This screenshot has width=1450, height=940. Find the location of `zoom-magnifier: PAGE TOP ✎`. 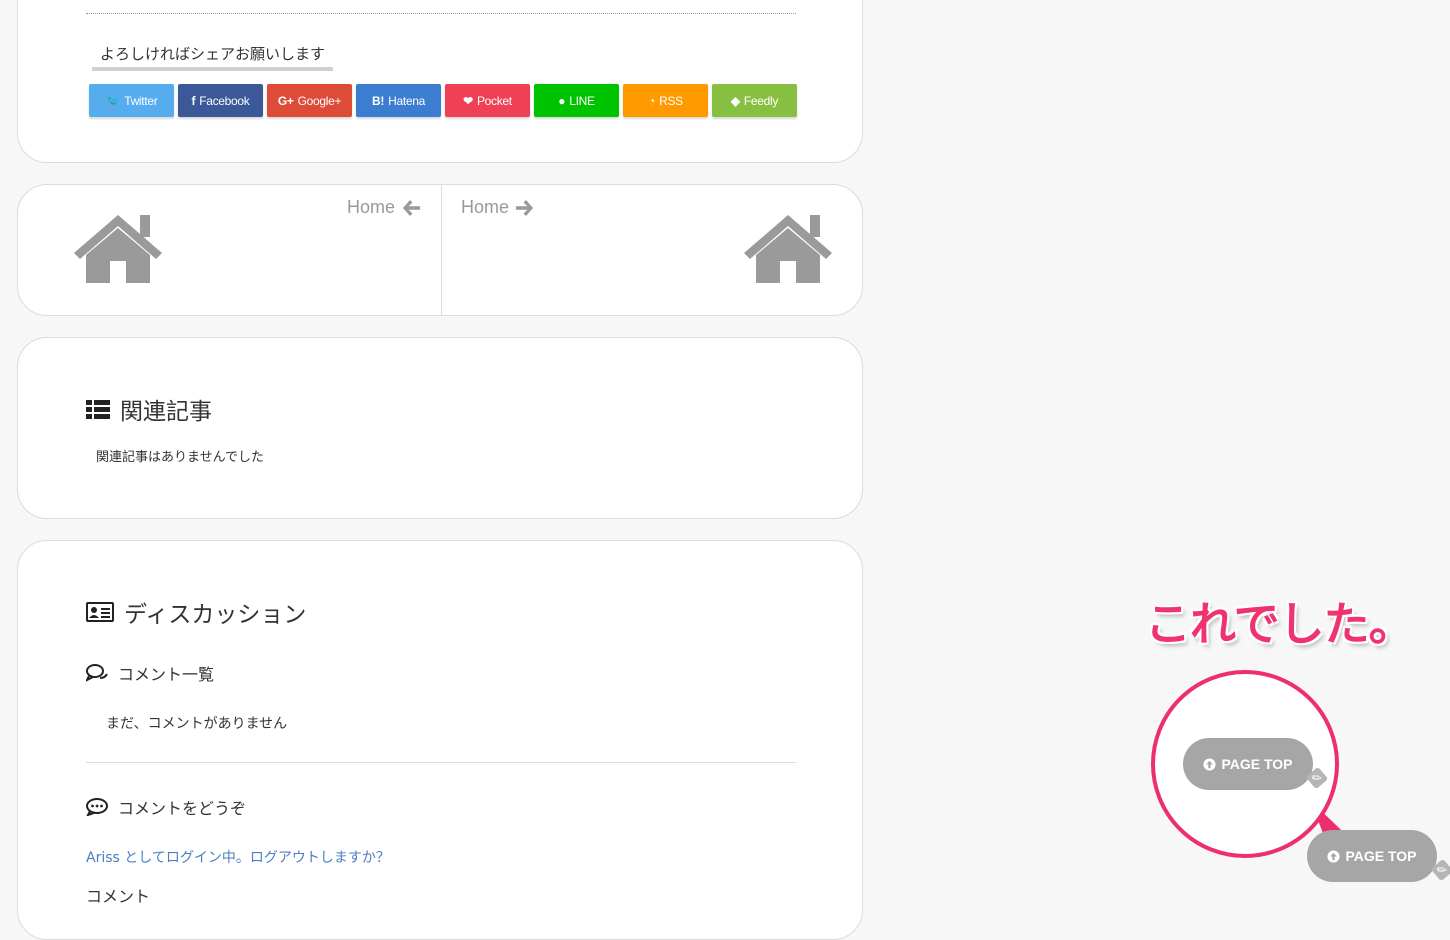

zoom-magnifier: PAGE TOP ✎ is located at coordinates (1245, 764).